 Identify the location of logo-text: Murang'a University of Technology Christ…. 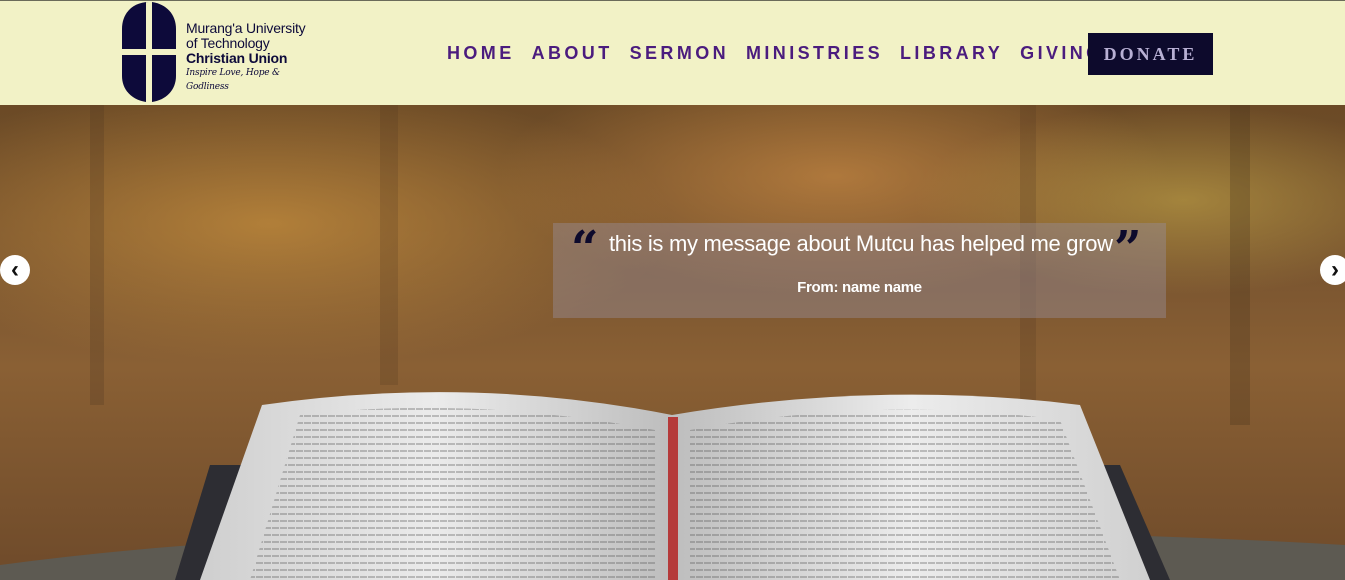
(254, 57).